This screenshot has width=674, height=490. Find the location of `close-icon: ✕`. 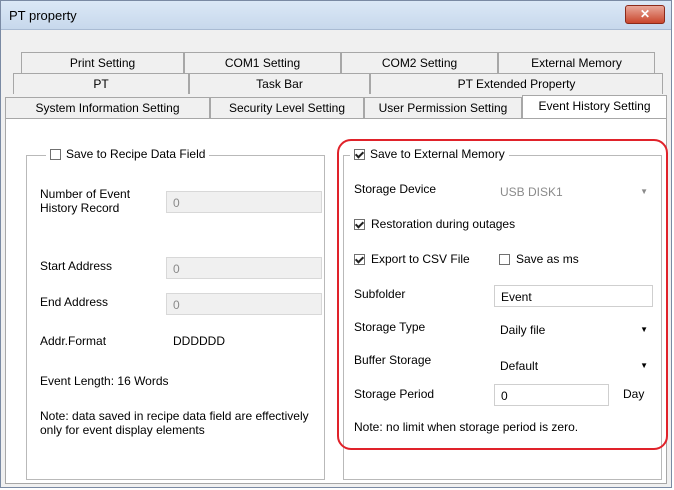

close-icon: ✕ is located at coordinates (645, 14).